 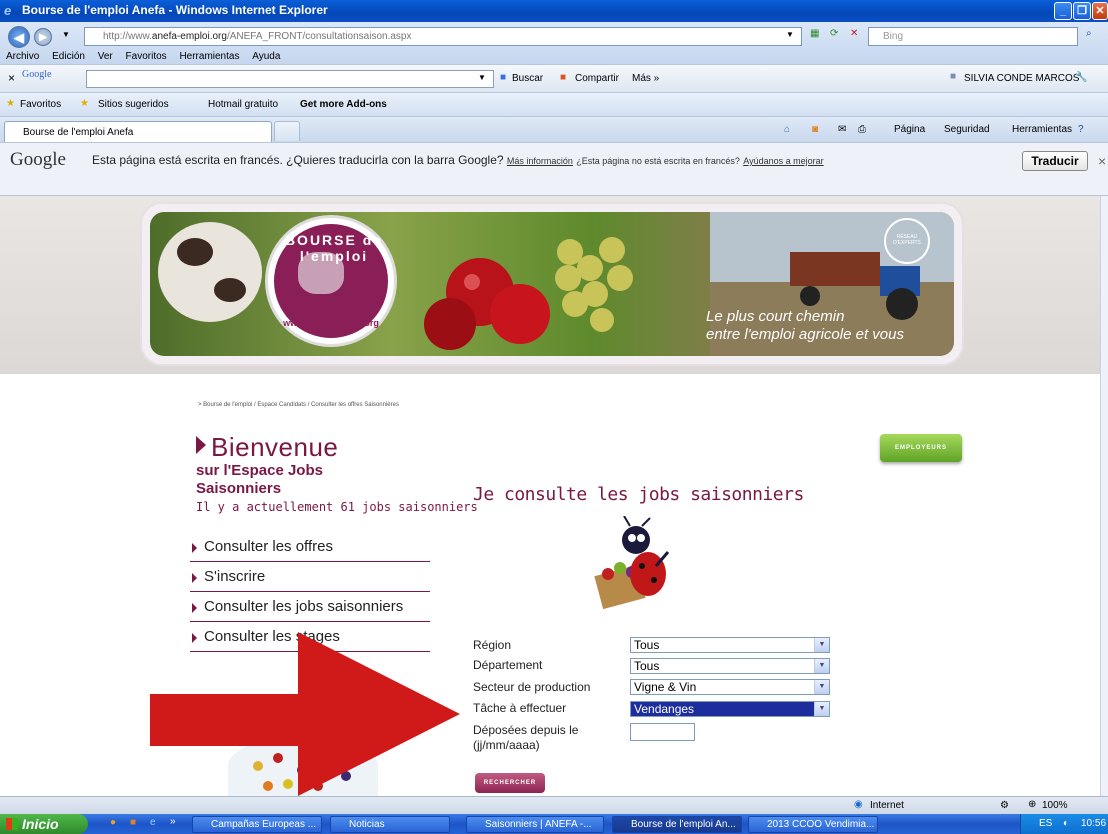 I want to click on language-indicator: ES, so click(x=1045, y=824).